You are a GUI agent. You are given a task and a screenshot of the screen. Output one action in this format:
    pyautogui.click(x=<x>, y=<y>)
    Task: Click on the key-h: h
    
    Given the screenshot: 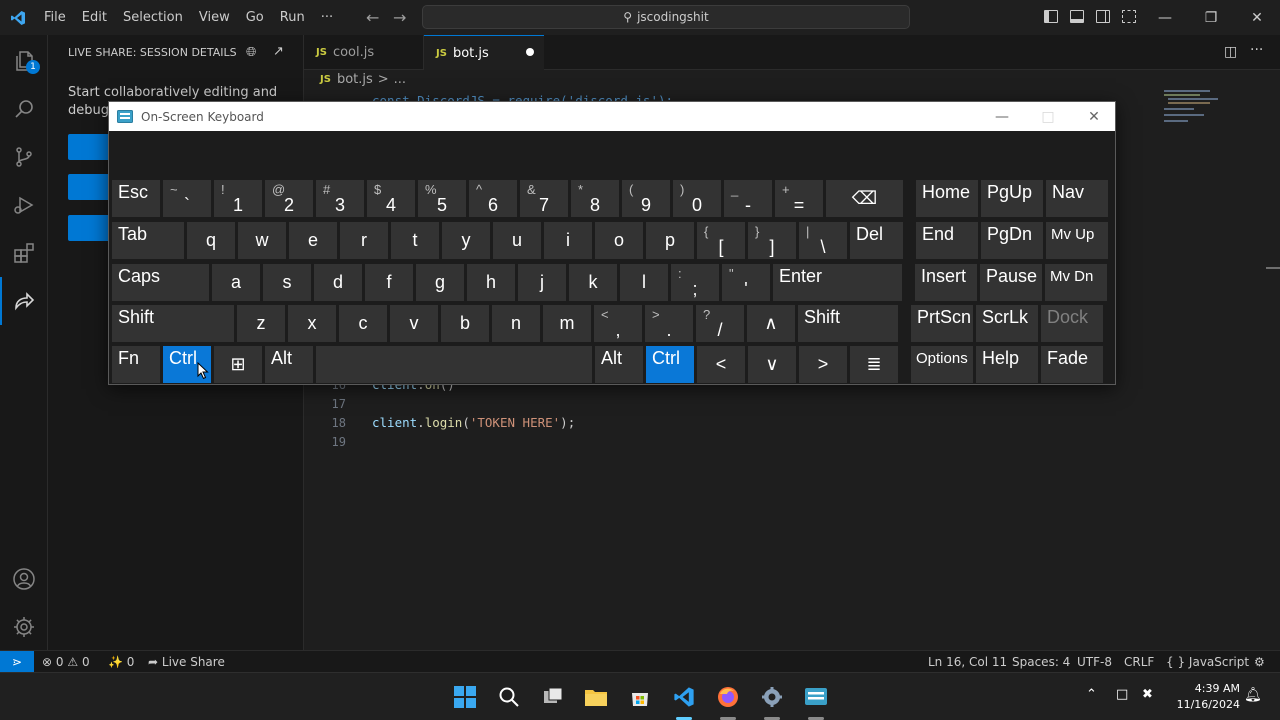 What is the action you would take?
    pyautogui.click(x=491, y=282)
    